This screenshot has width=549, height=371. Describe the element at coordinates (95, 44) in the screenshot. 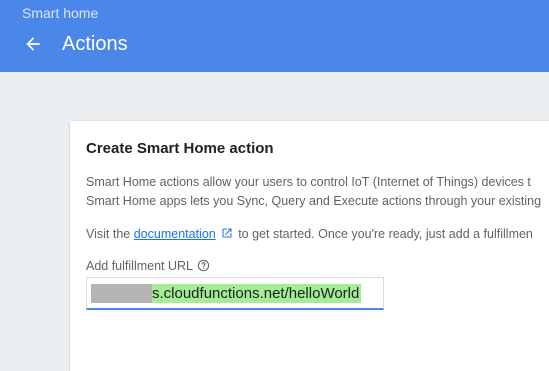

I see `page-title: Actions` at that location.